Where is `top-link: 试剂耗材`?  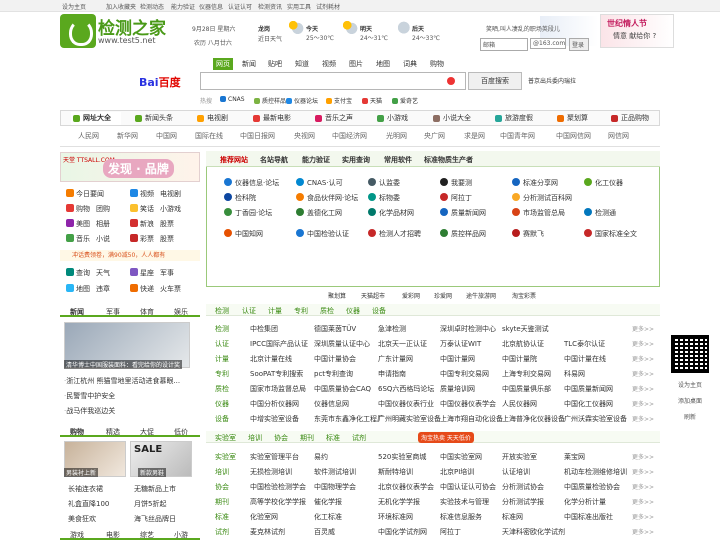 top-link: 试剂耗材 is located at coordinates (328, 6).